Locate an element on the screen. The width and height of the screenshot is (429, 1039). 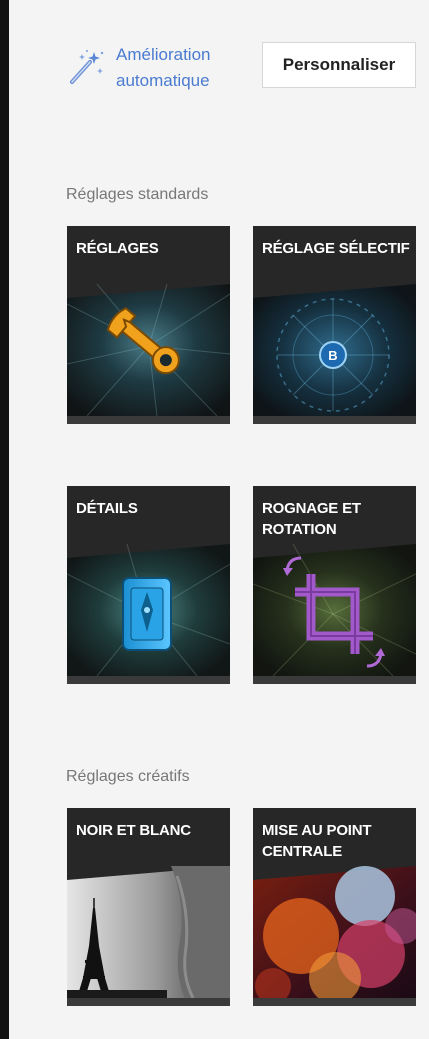
auto-enhance-label: Amélioration automatique is located at coordinates (163, 67).